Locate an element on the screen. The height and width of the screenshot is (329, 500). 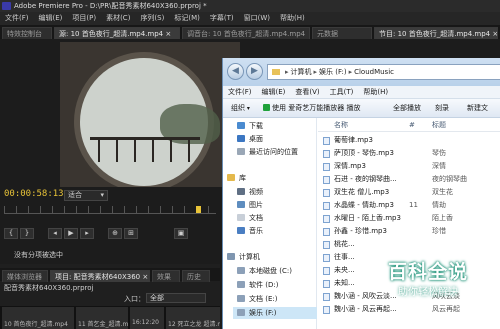
mark-in-icon: { is located at coordinates (11, 233).